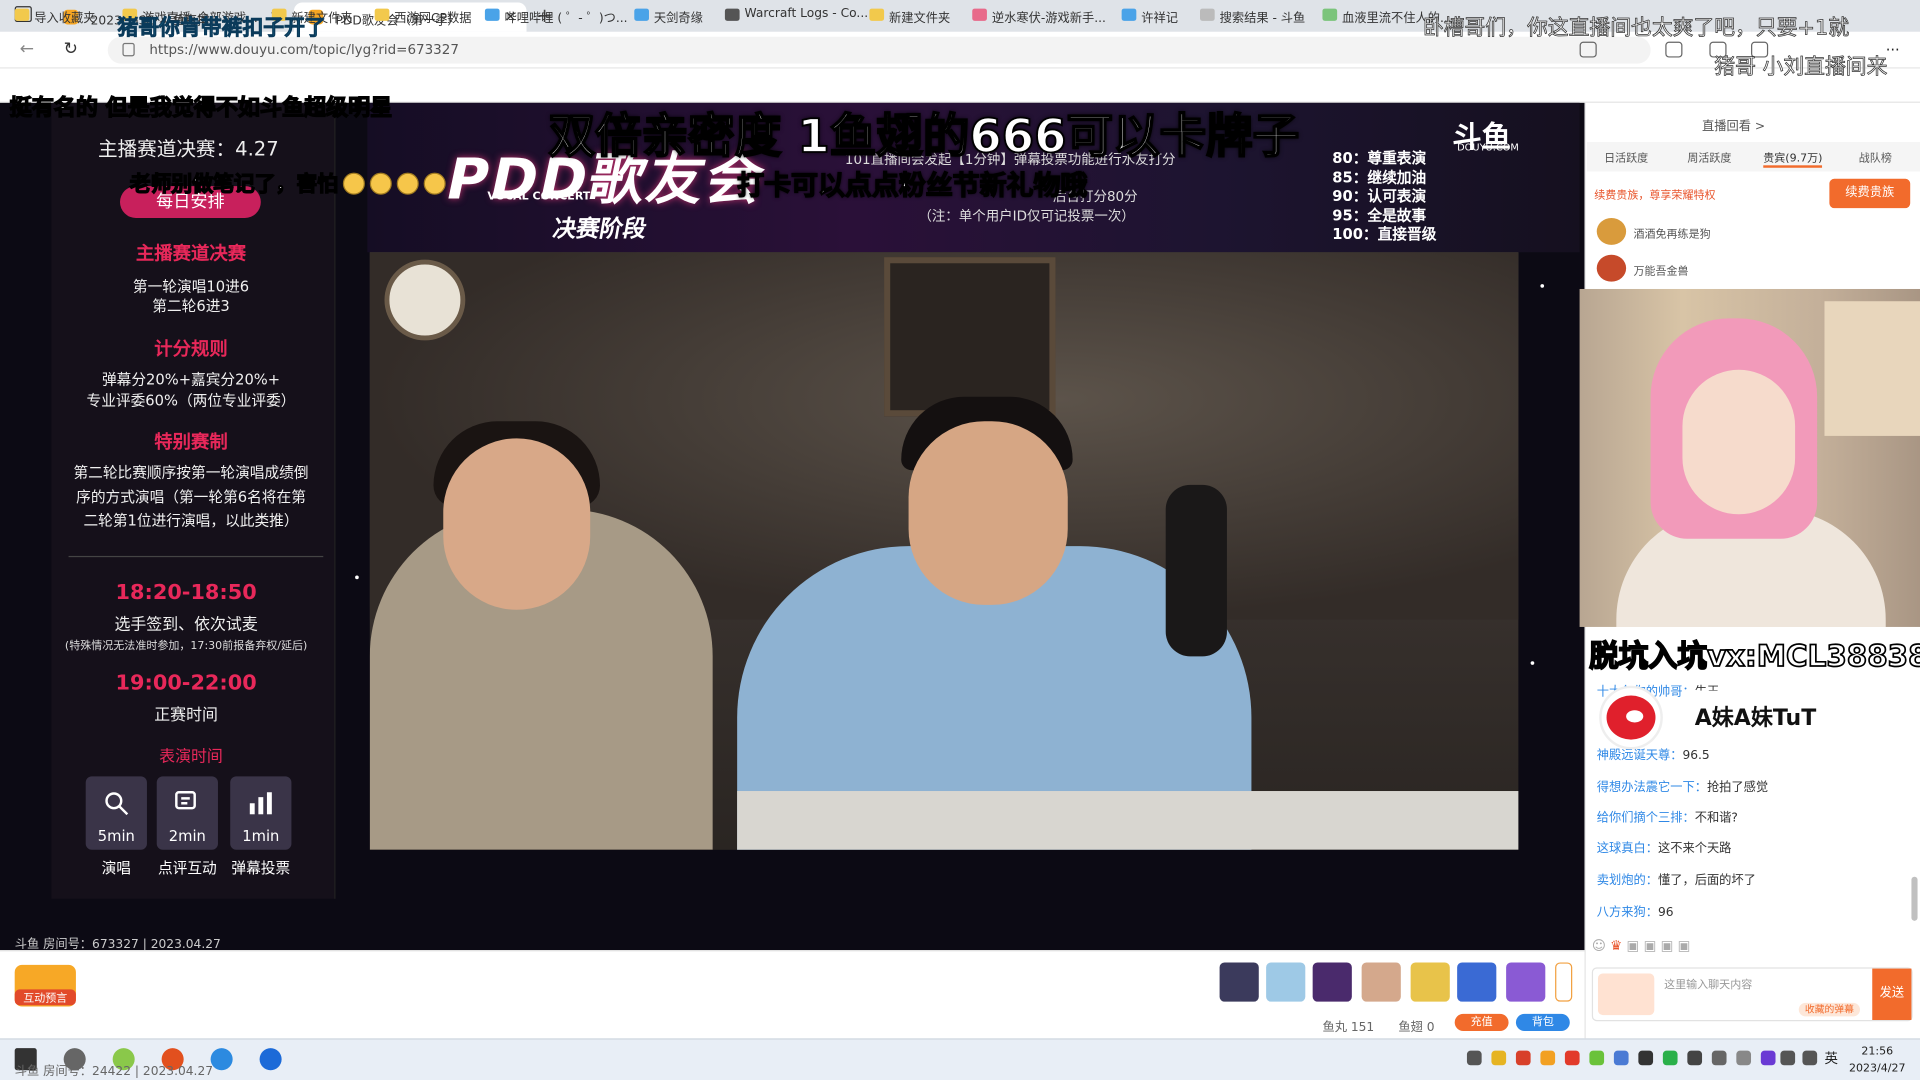  What do you see at coordinates (1626, 157) in the screenshot?
I see `tab-daily: 日活跃度` at bounding box center [1626, 157].